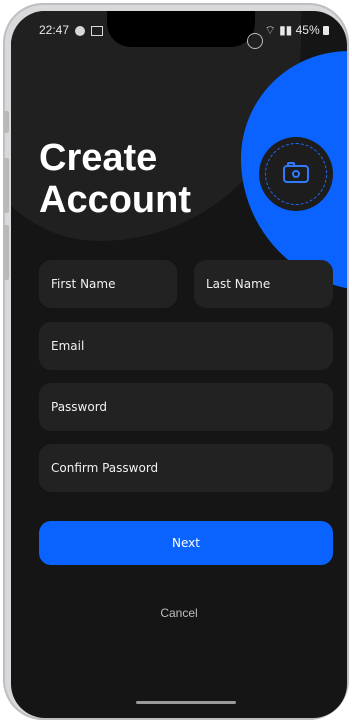 The image size is (352, 723). I want to click on profile-photo-button, so click(296, 174).